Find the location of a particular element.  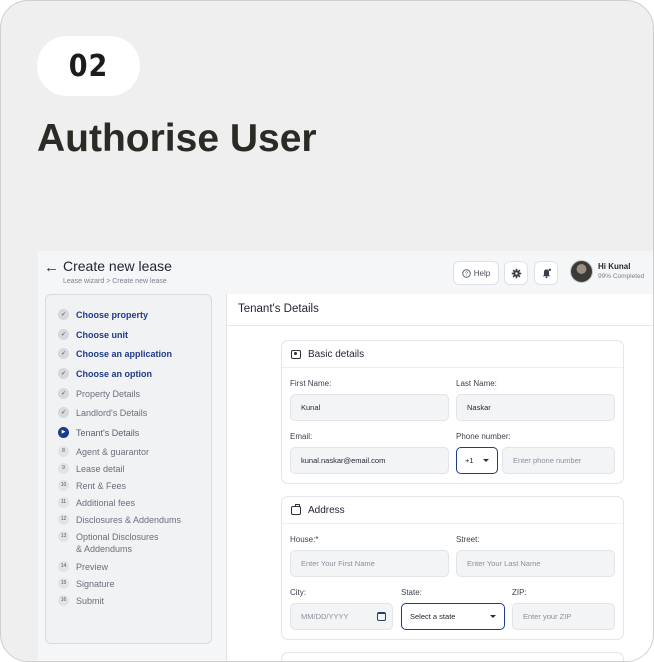

sidebar-step: ▶ Tenant's Details is located at coordinates (98, 433).